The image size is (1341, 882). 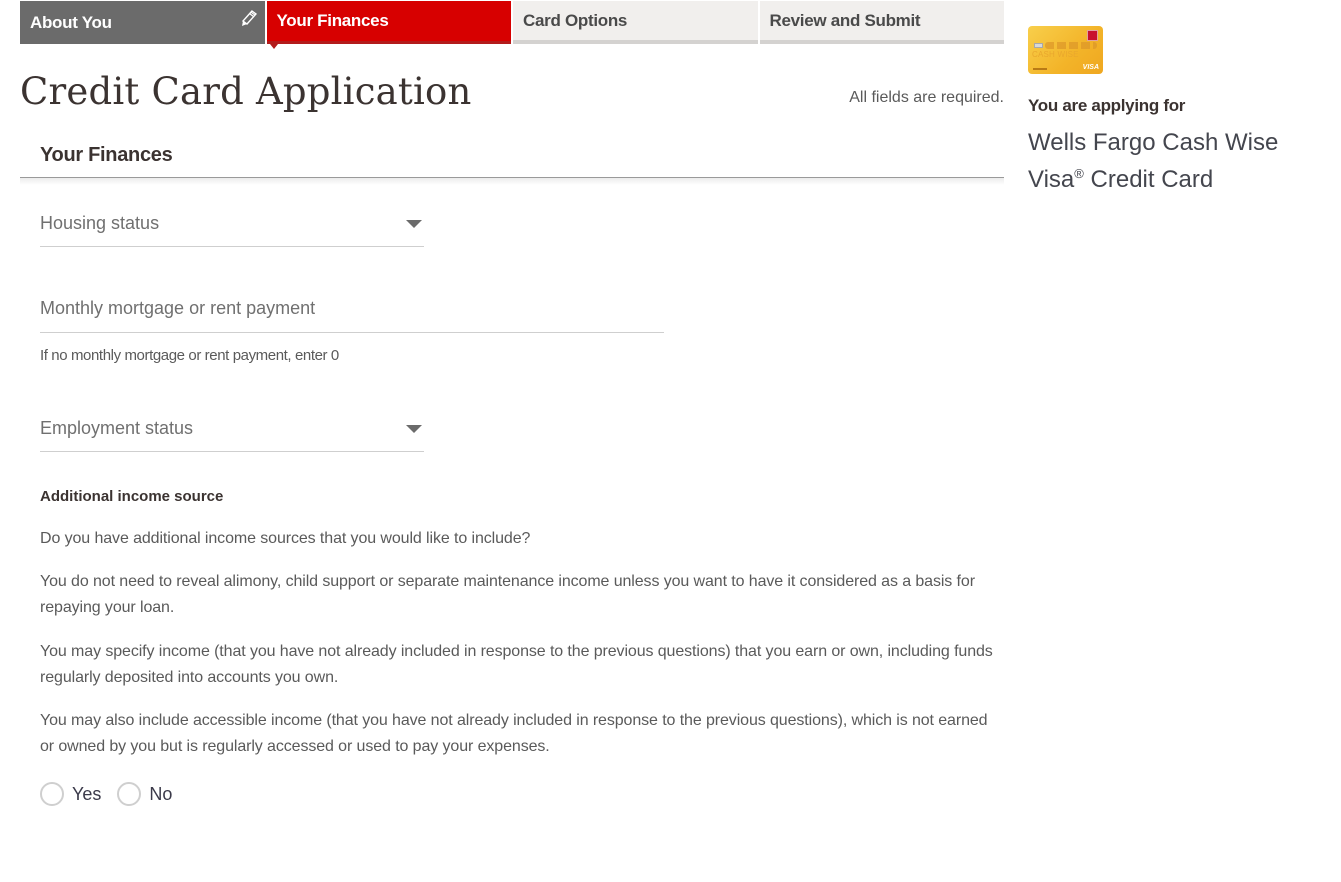 I want to click on monthly-payment-placeholder: Monthly mortgage or rent payment, so click(x=178, y=308).